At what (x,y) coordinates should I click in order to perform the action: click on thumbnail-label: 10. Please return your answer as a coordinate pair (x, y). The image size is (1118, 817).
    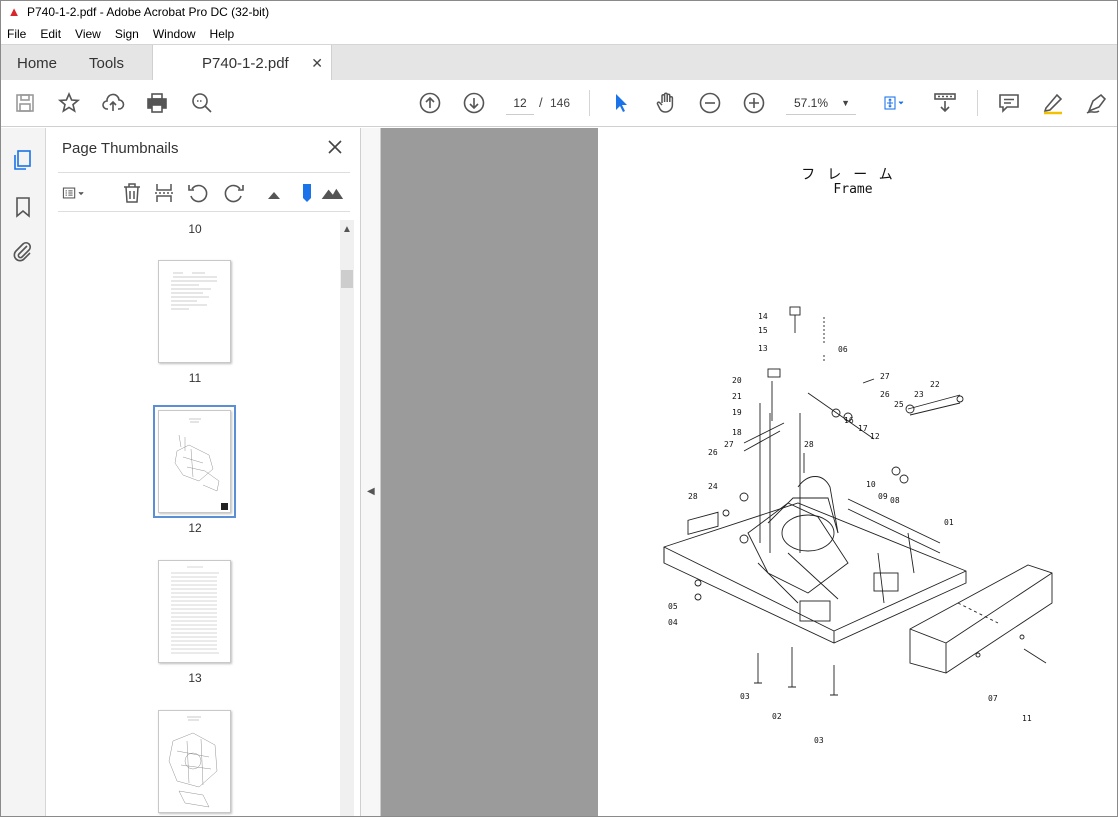
    Looking at the image, I should click on (195, 229).